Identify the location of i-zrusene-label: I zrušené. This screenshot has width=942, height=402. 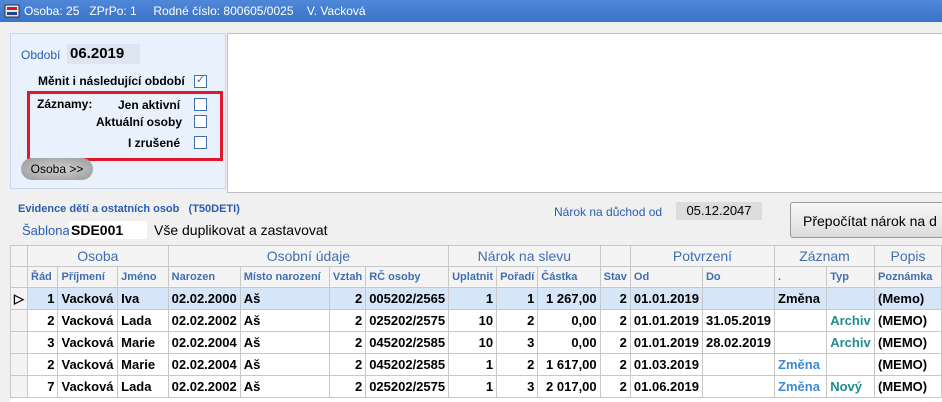
(154, 143).